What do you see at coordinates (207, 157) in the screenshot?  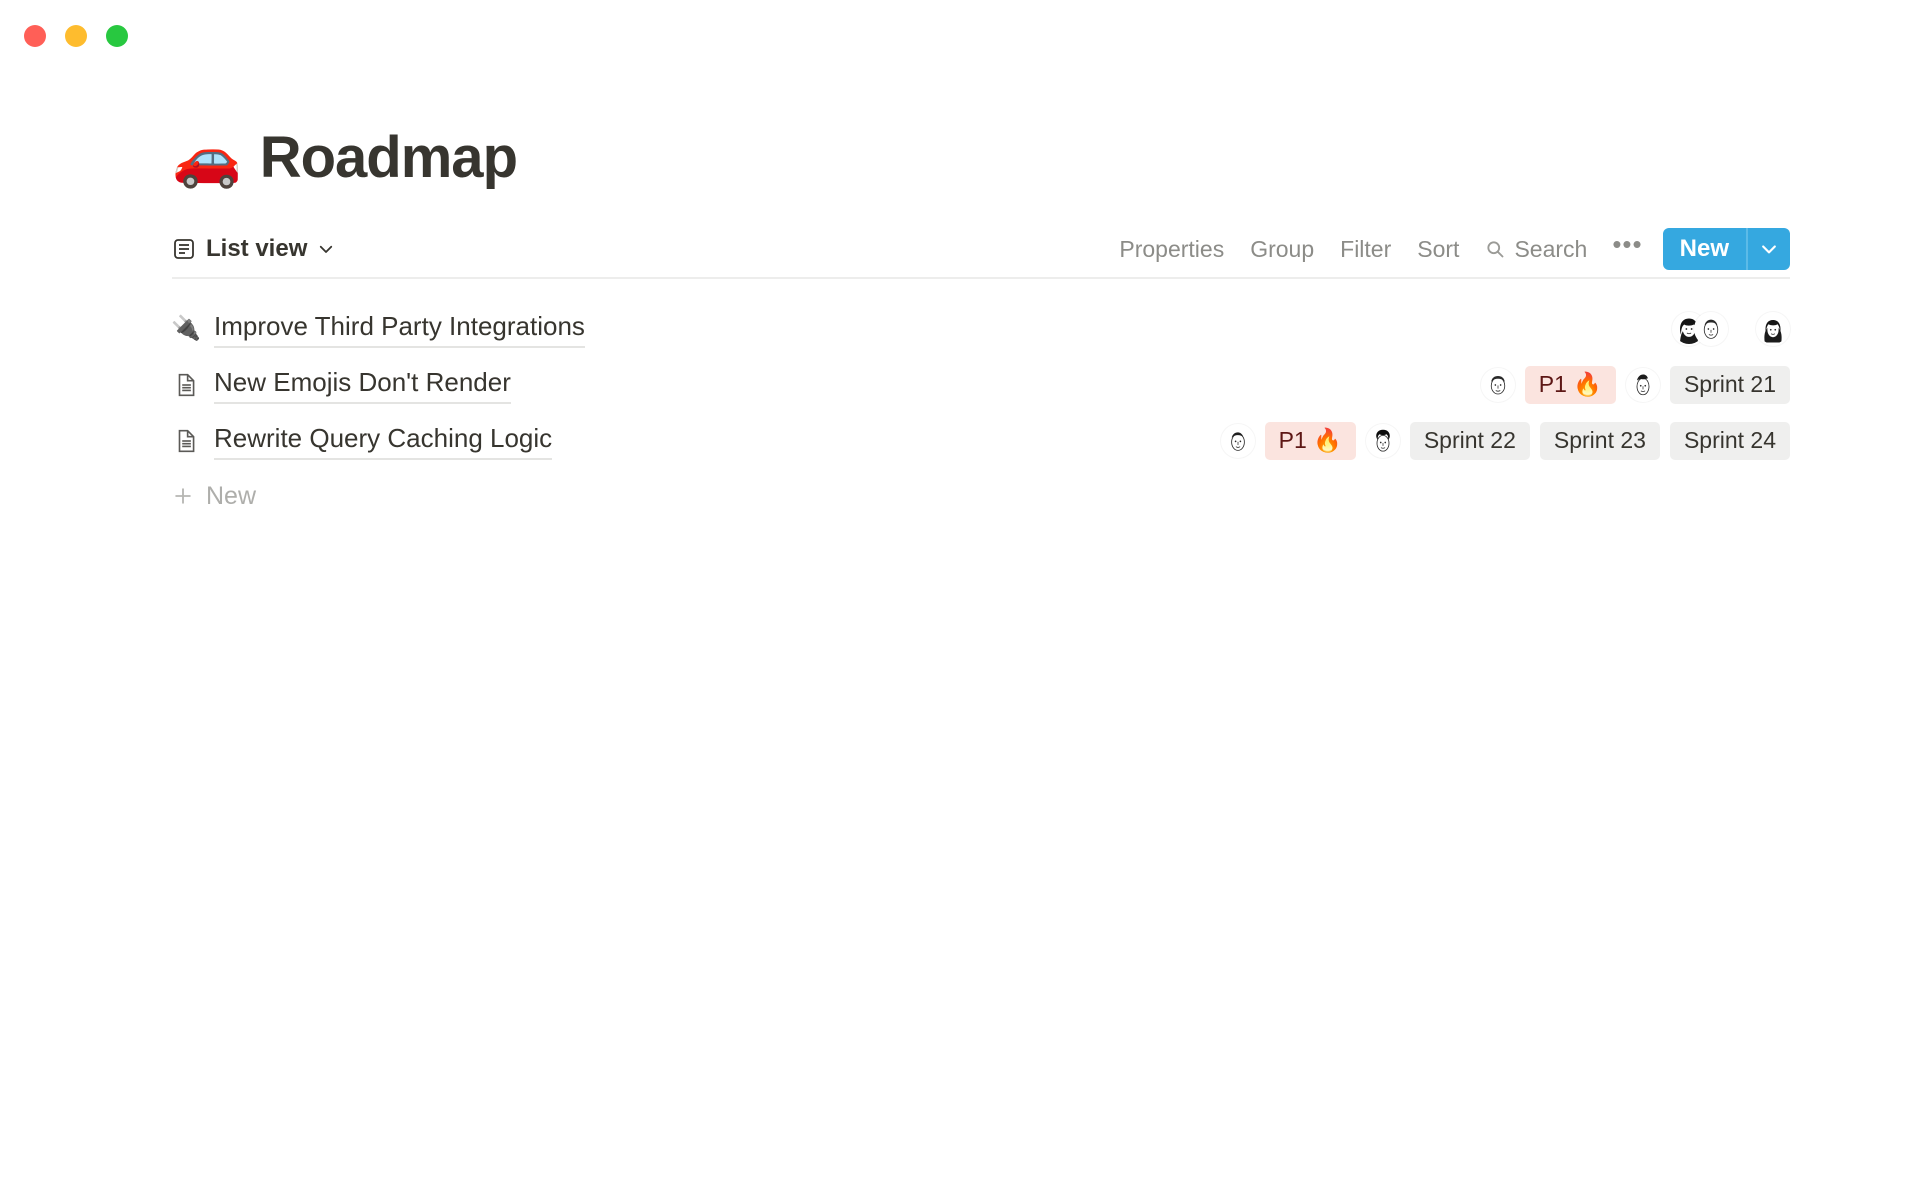 I see `page-emoji-icon: 🚗` at bounding box center [207, 157].